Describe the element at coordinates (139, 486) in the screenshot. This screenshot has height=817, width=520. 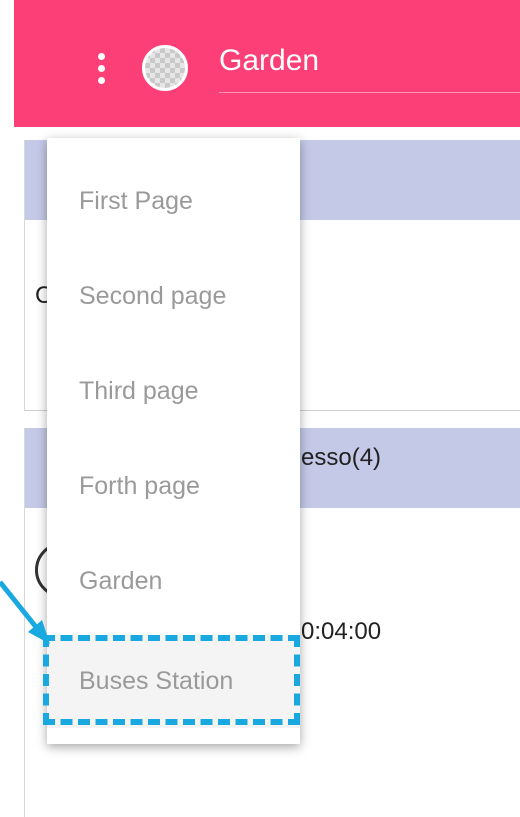
I see `menu-item-label: Forth page` at that location.